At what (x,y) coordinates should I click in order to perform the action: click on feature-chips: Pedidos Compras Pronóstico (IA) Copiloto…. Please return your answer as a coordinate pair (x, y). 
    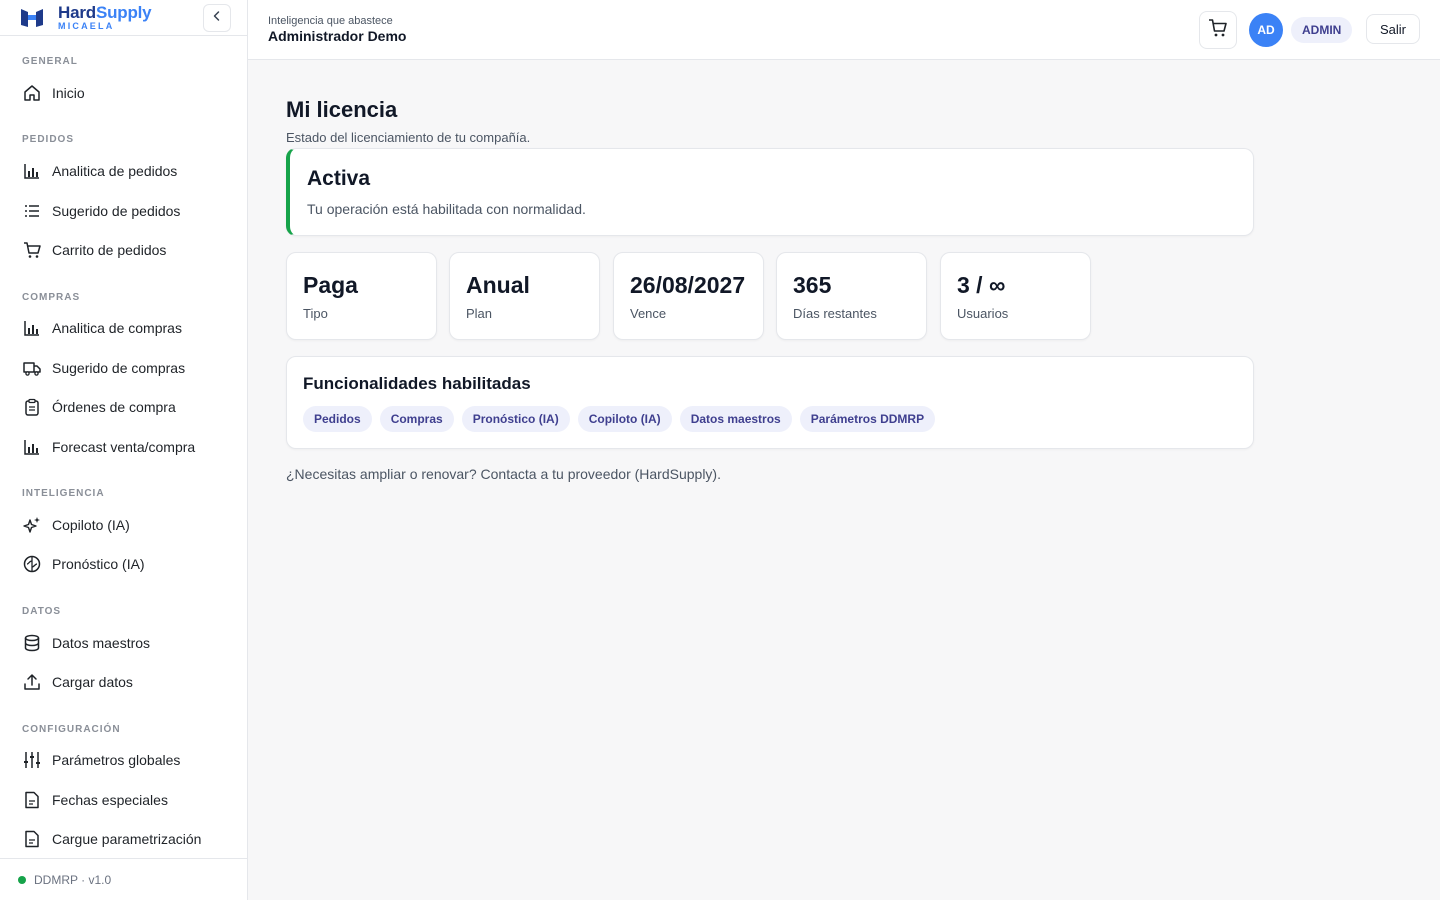
    Looking at the image, I should click on (619, 419).